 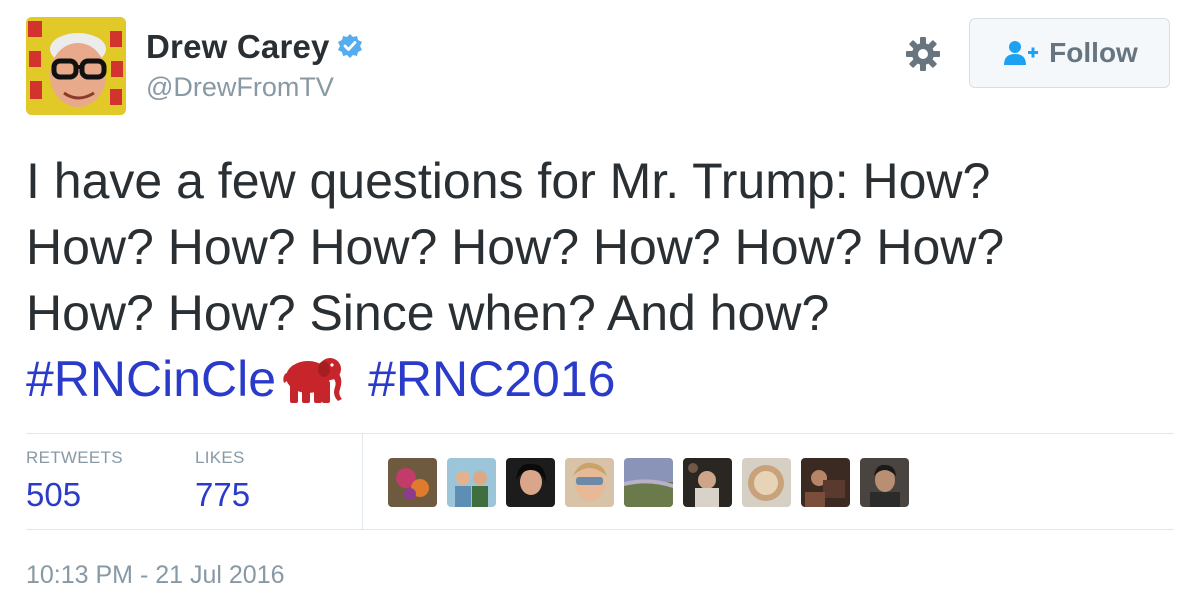 What do you see at coordinates (600, 529) in the screenshot?
I see `stats-divider-bottom` at bounding box center [600, 529].